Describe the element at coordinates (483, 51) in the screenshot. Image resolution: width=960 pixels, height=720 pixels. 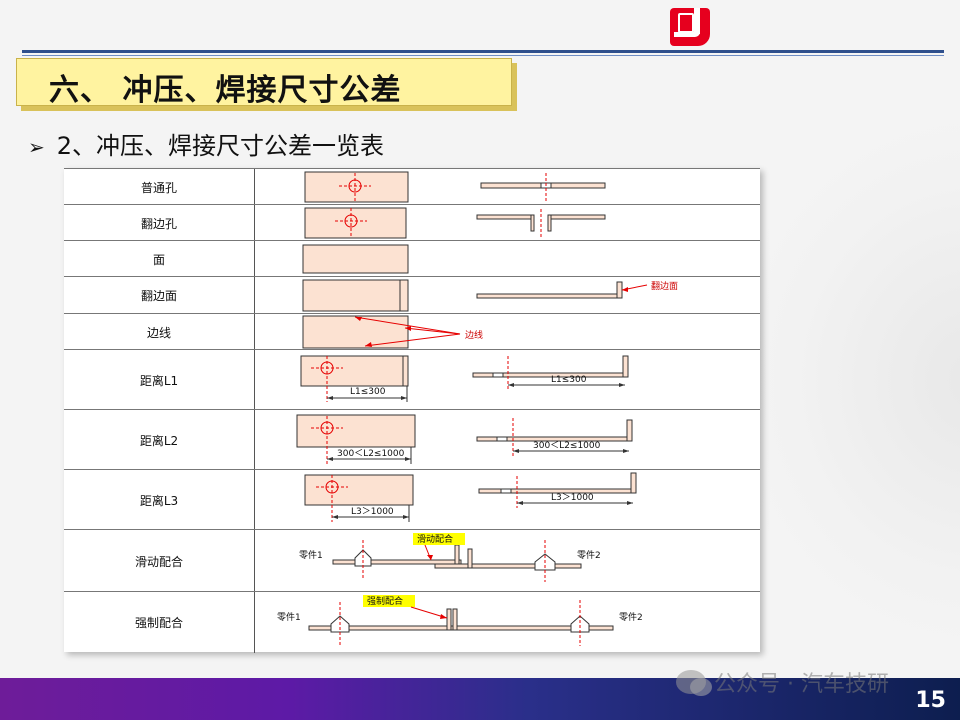
I see `header-rule` at that location.